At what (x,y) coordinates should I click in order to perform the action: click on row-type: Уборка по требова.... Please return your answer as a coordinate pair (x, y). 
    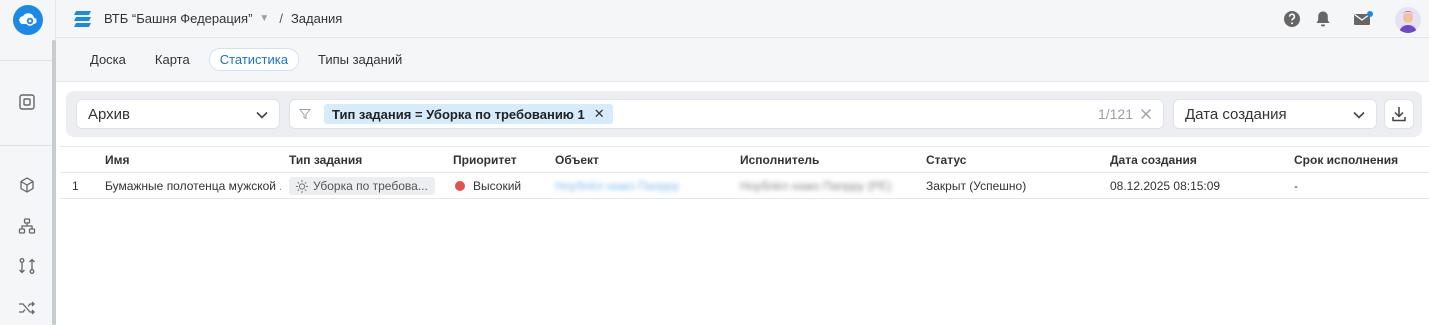
    Looking at the image, I should click on (362, 185).